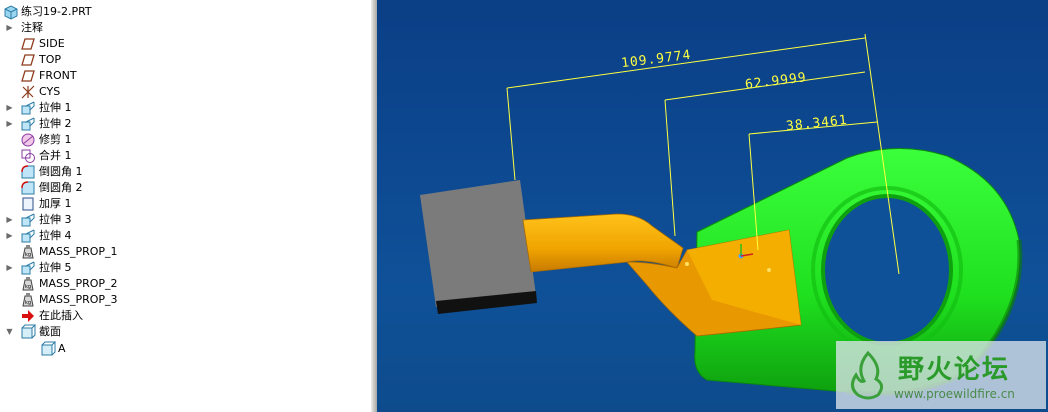 The image size is (1048, 412). I want to click on tree-item-label: MASS_PROP_3, so click(78, 299).